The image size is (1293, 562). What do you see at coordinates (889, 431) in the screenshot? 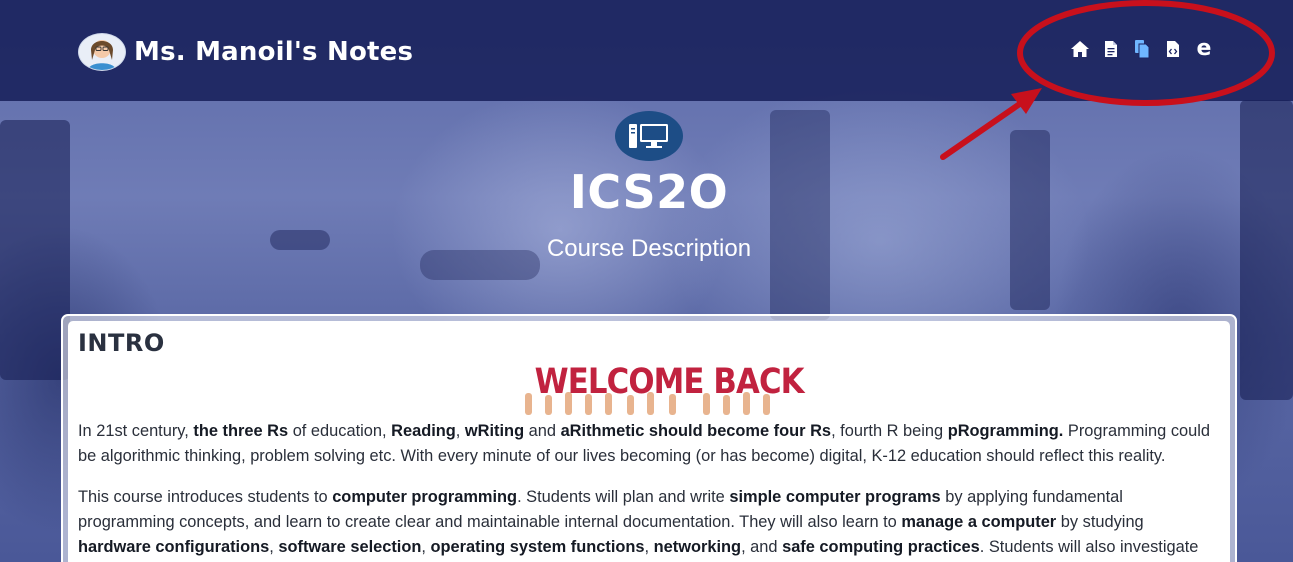
I see `text-run: , fourth R being` at bounding box center [889, 431].